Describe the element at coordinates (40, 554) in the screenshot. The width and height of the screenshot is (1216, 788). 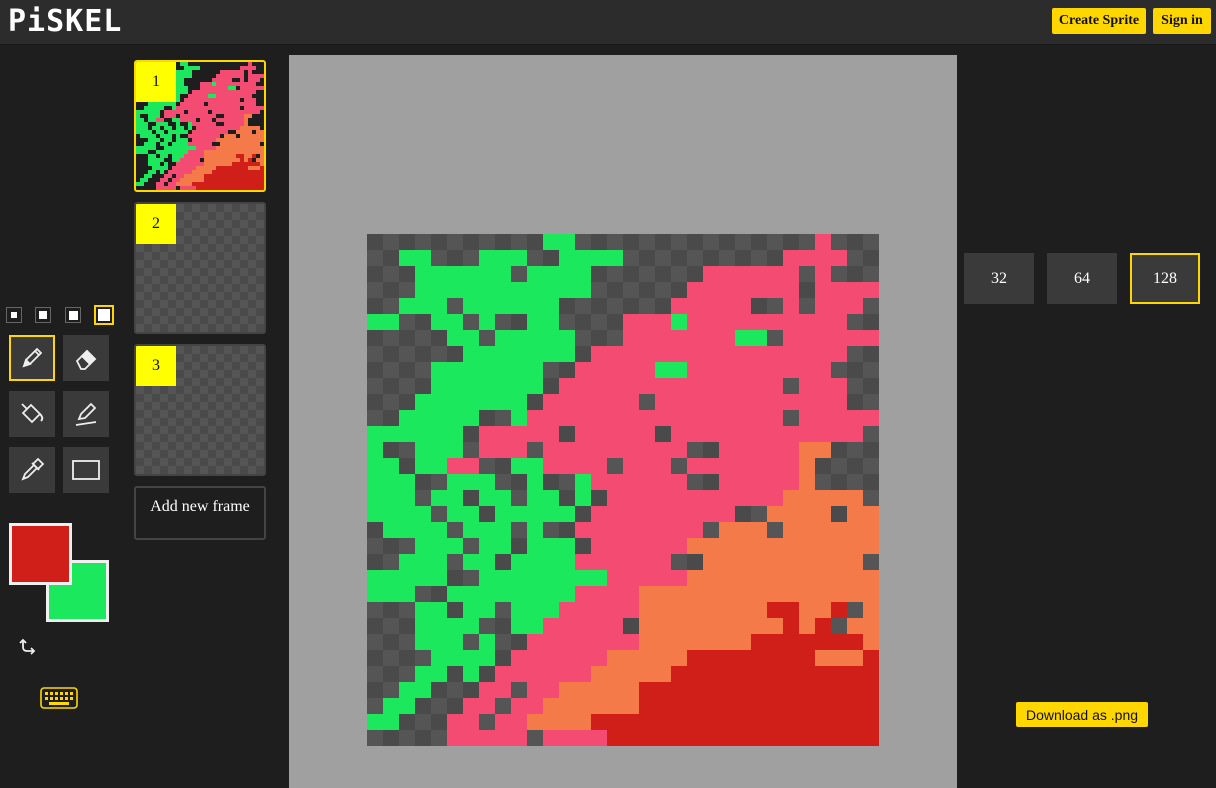
I see `primary-color-swatch` at that location.